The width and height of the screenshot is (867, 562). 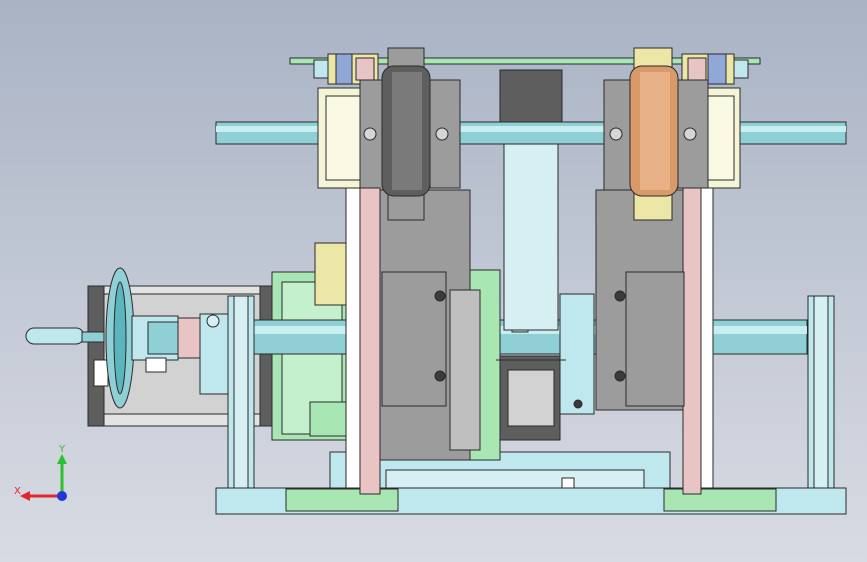 What do you see at coordinates (17, 491) in the screenshot?
I see `x-axis-label: X` at bounding box center [17, 491].